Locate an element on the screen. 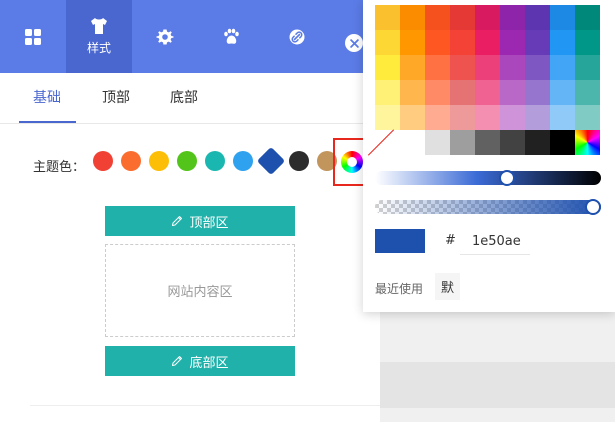 The image size is (615, 422). tab-basic: 基础 is located at coordinates (47, 98).